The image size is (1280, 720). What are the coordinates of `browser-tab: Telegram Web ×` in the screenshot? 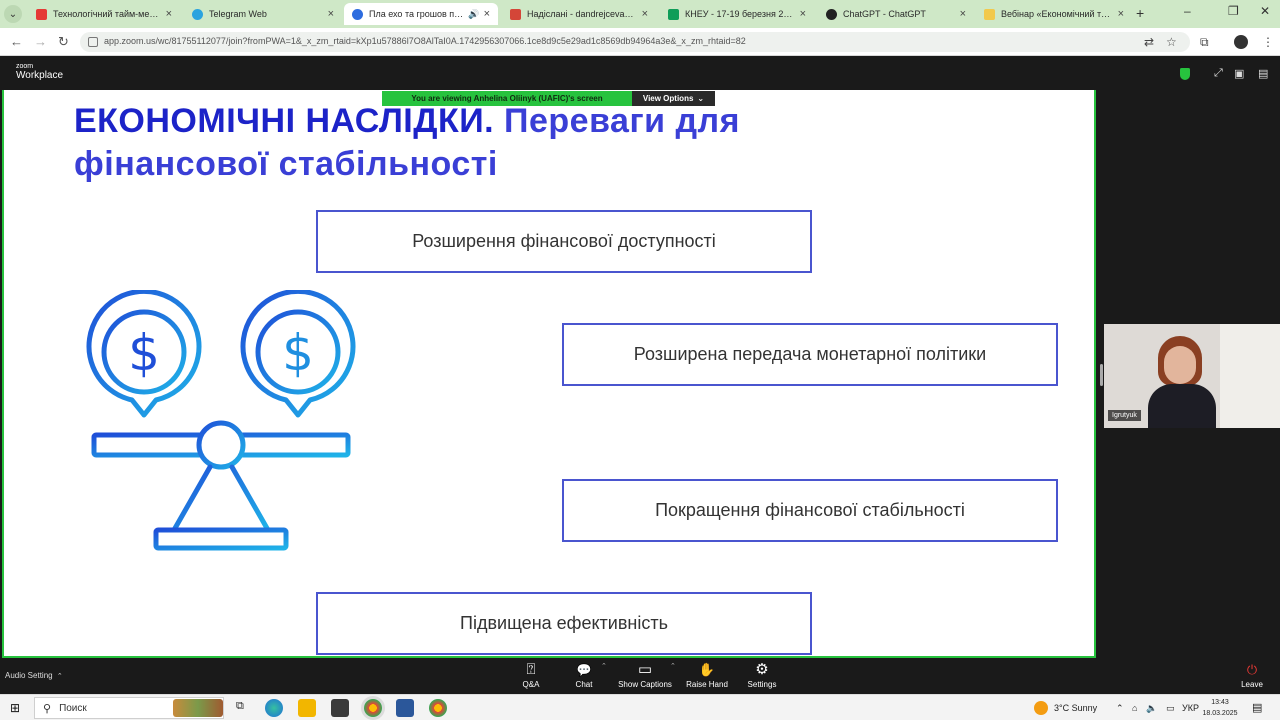 It's located at (263, 14).